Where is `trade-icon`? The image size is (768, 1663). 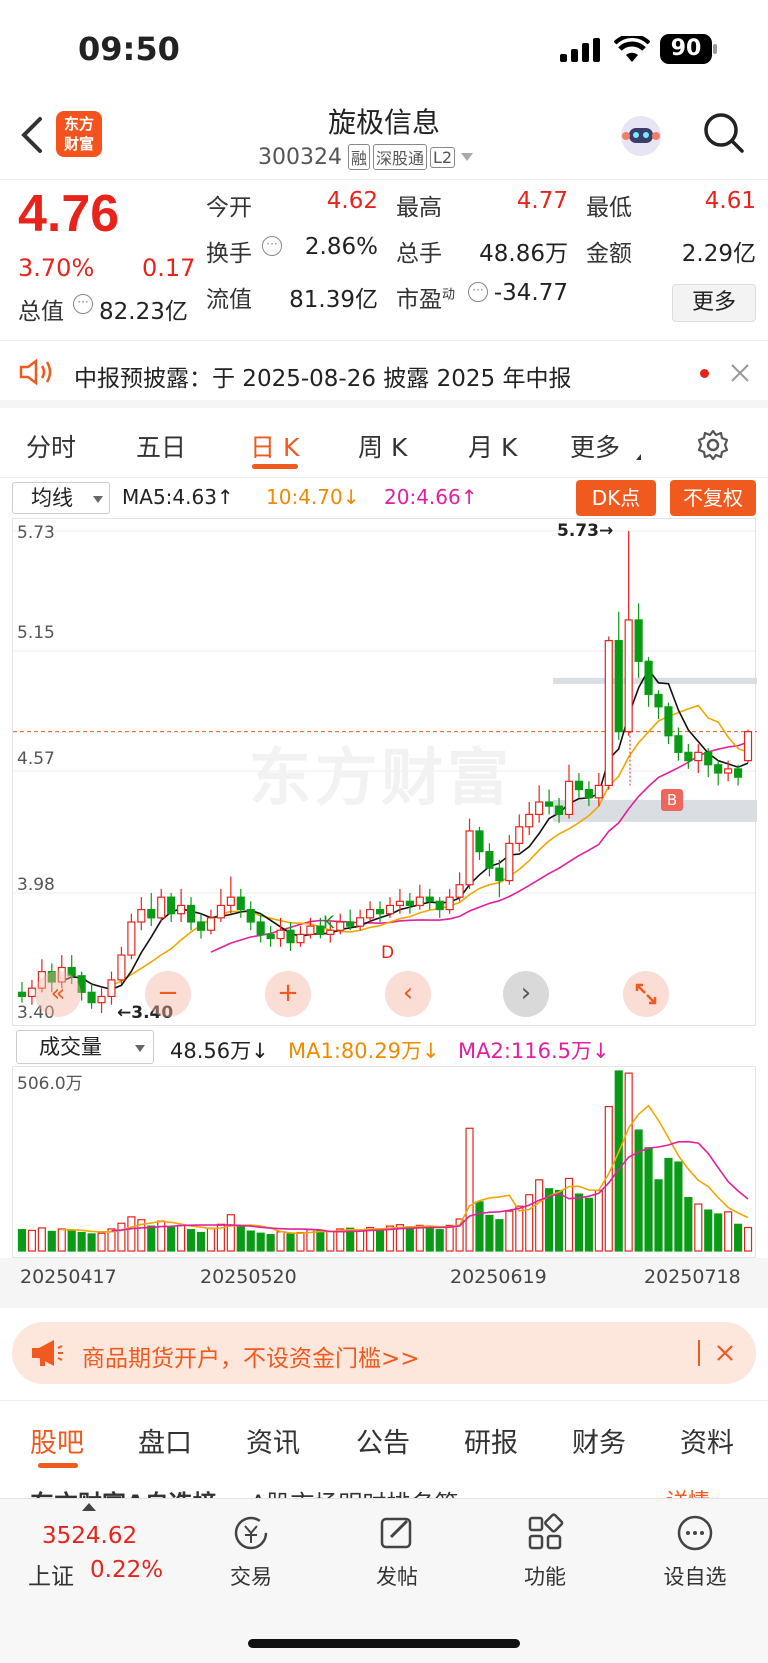 trade-icon is located at coordinates (251, 1533).